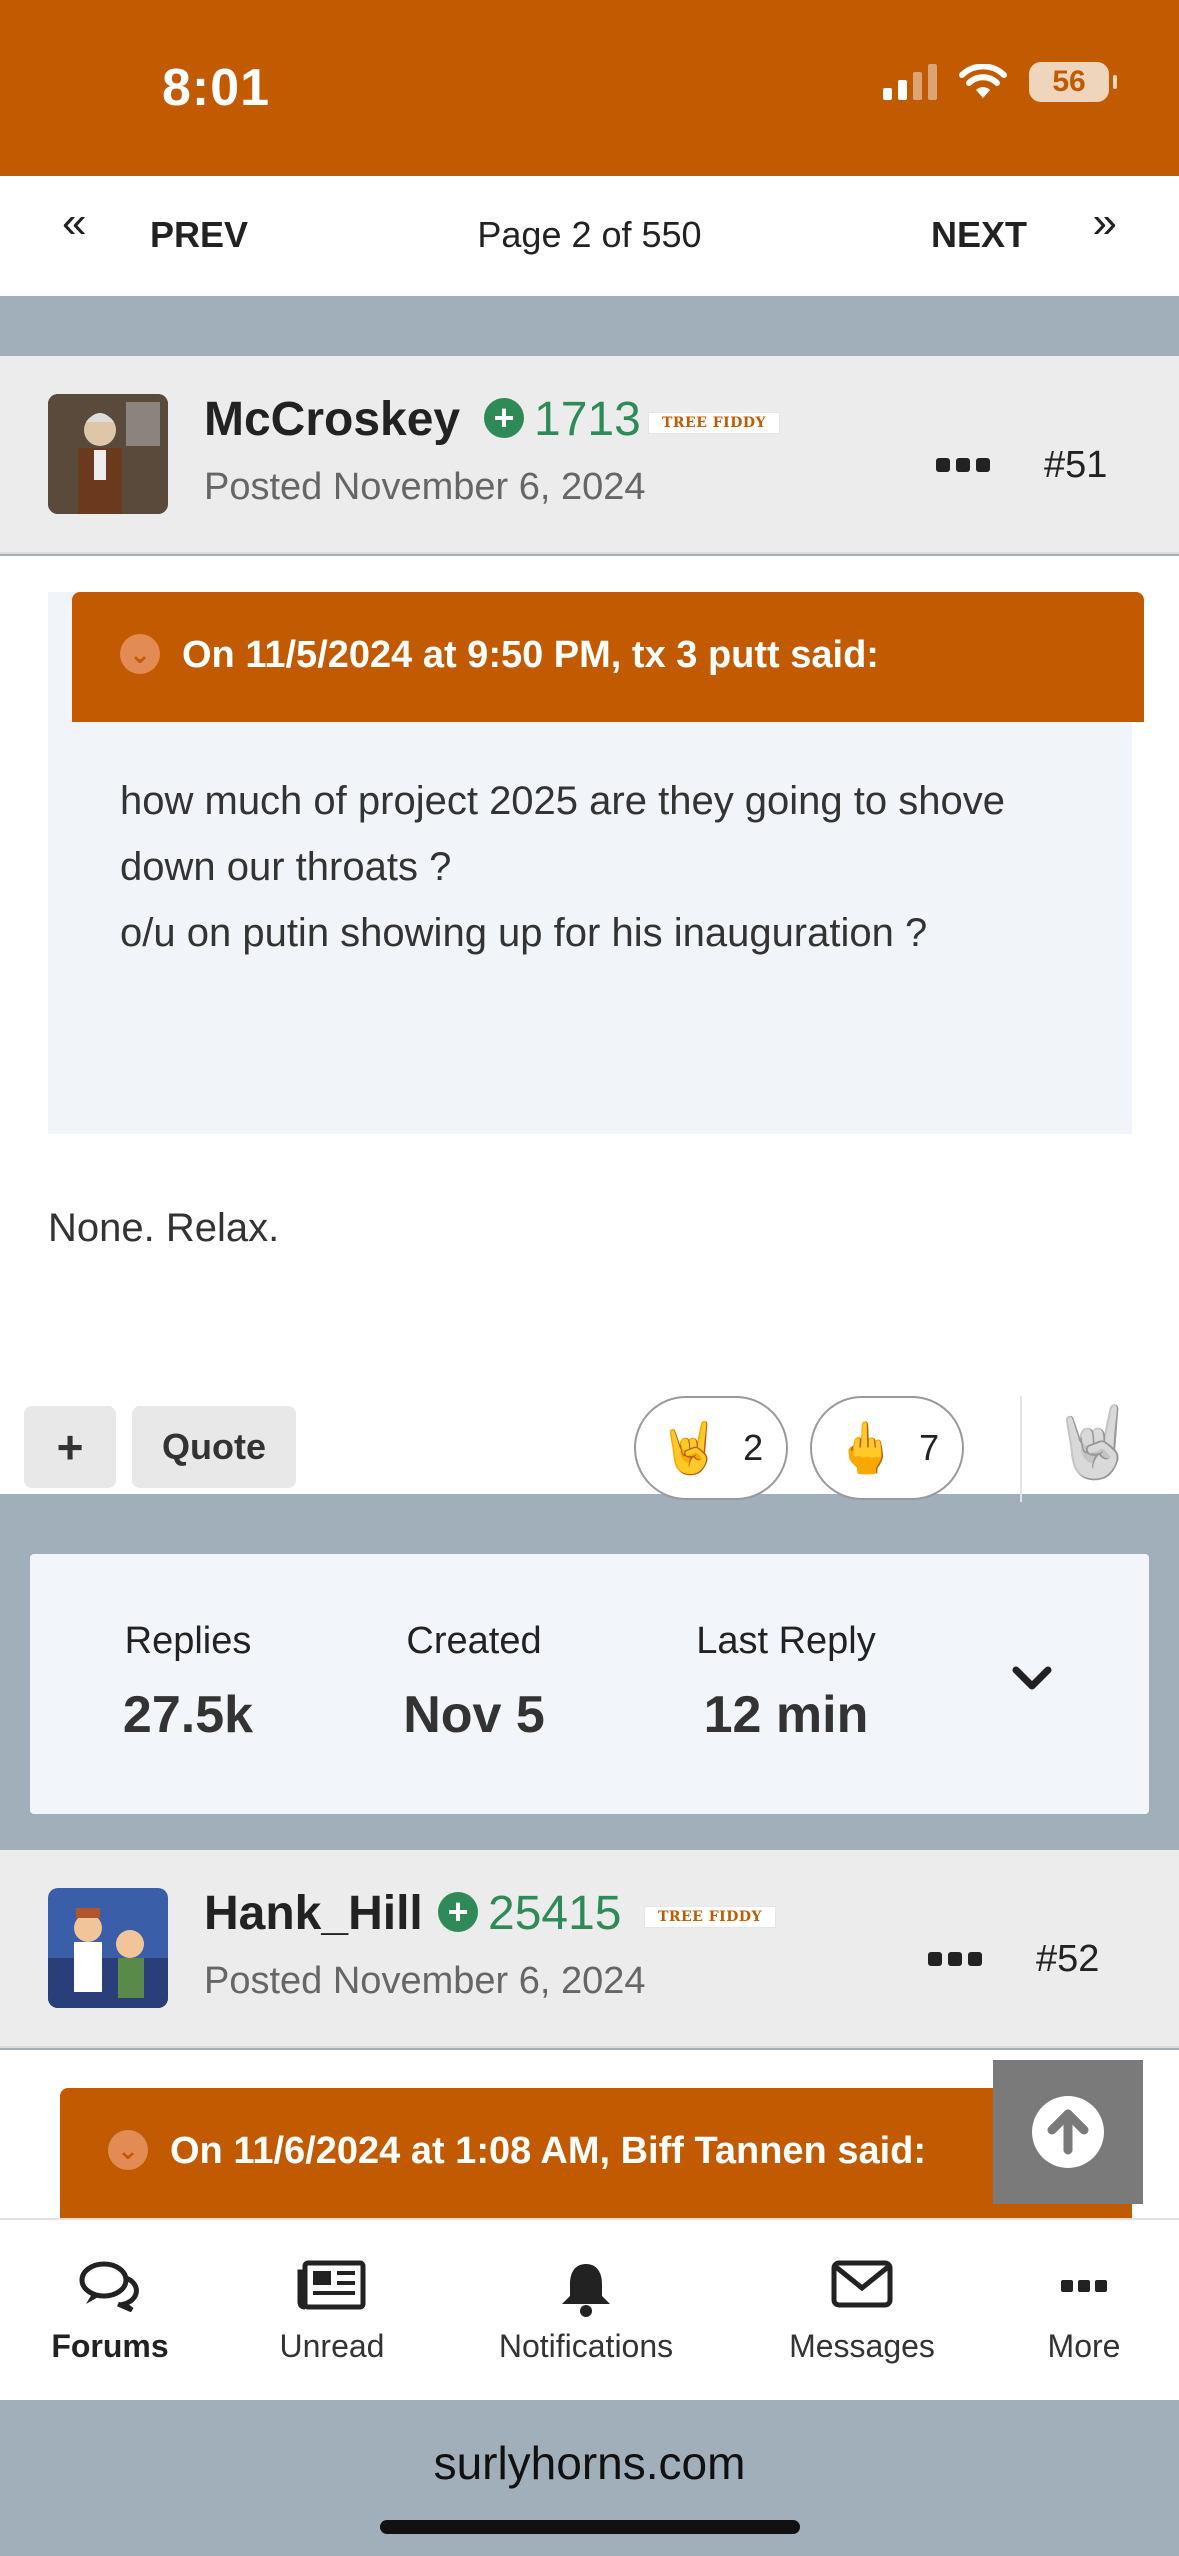  Describe the element at coordinates (589, 88) in the screenshot. I see `status-bar: 8:01 56` at that location.